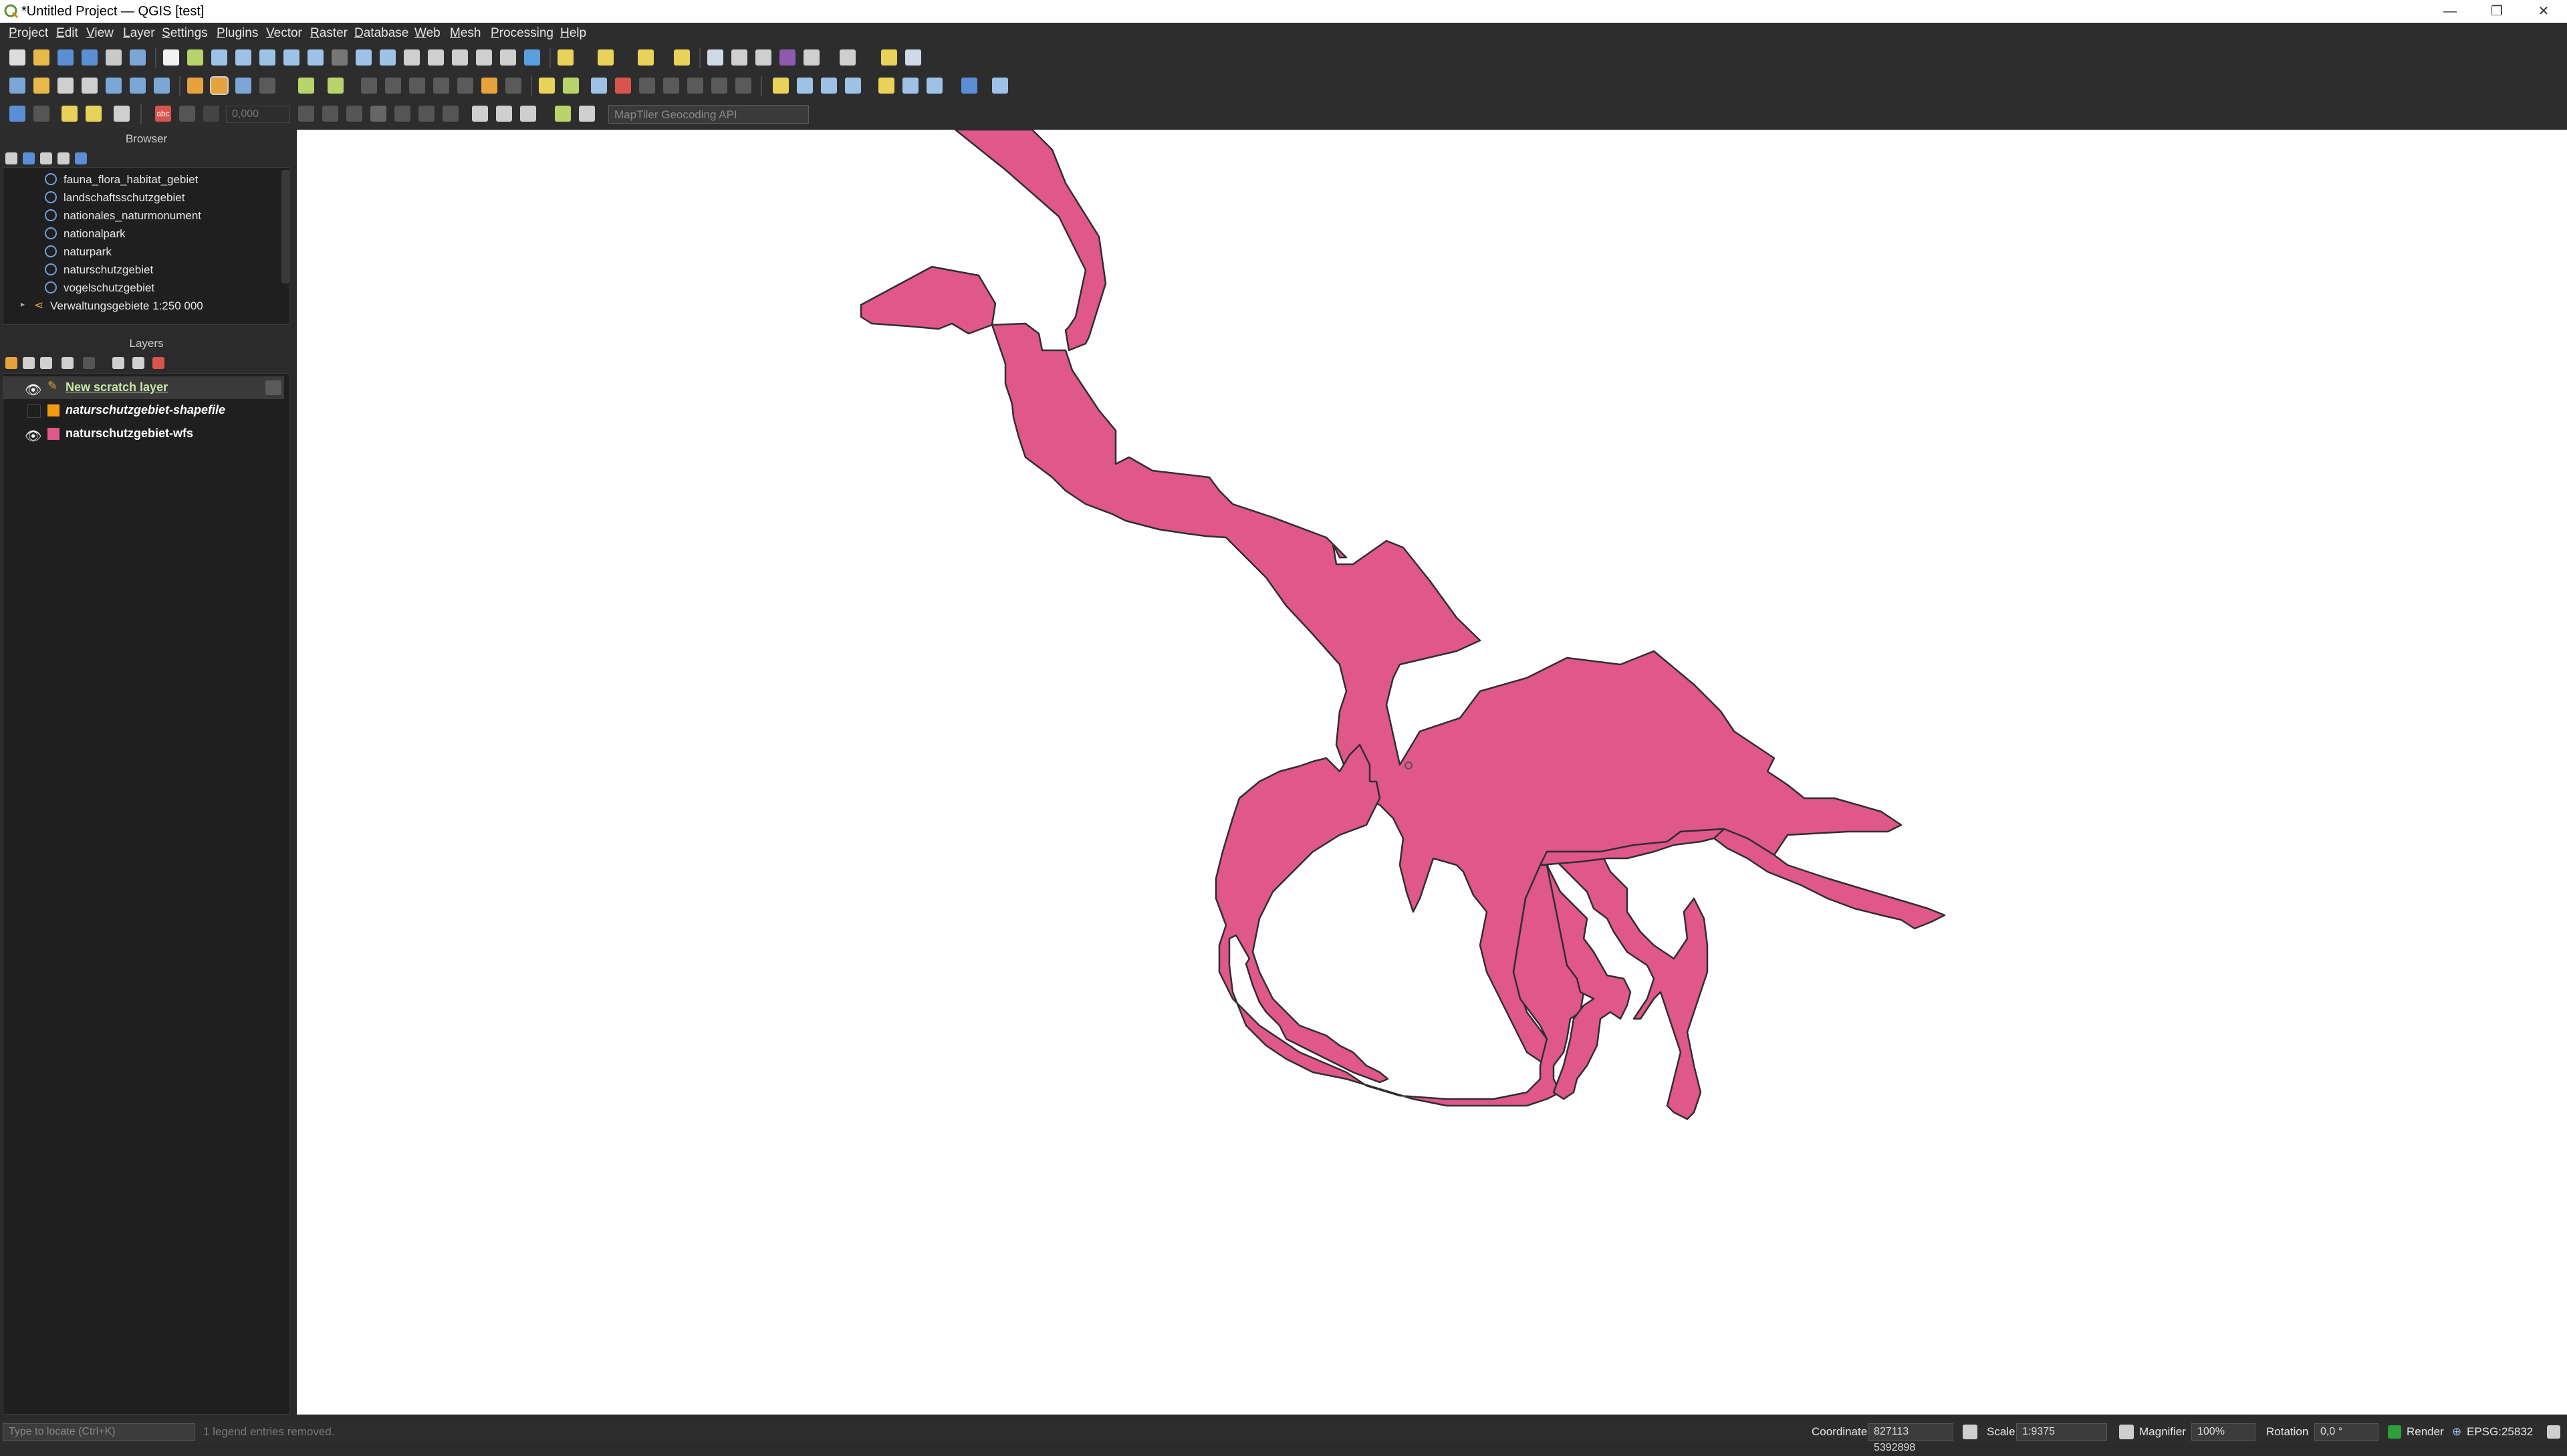 This screenshot has height=1456, width=2567. I want to click on label-option-icon, so click(211, 114).